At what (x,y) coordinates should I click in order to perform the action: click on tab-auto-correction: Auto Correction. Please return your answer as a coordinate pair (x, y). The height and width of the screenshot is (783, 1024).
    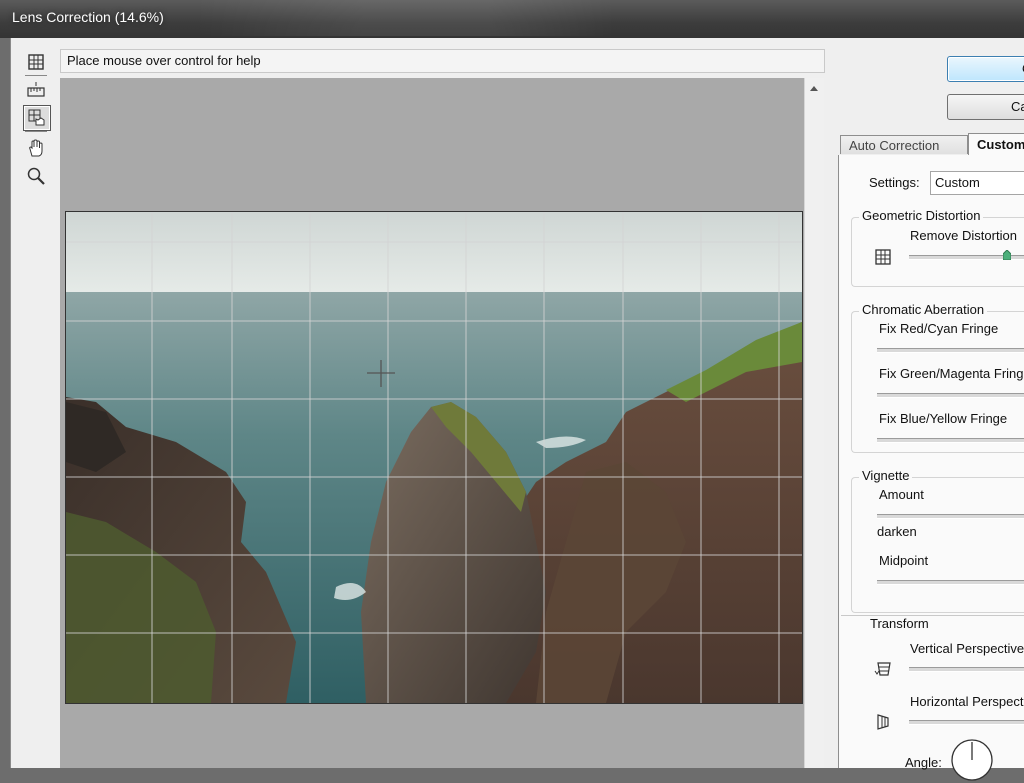
    Looking at the image, I should click on (904, 144).